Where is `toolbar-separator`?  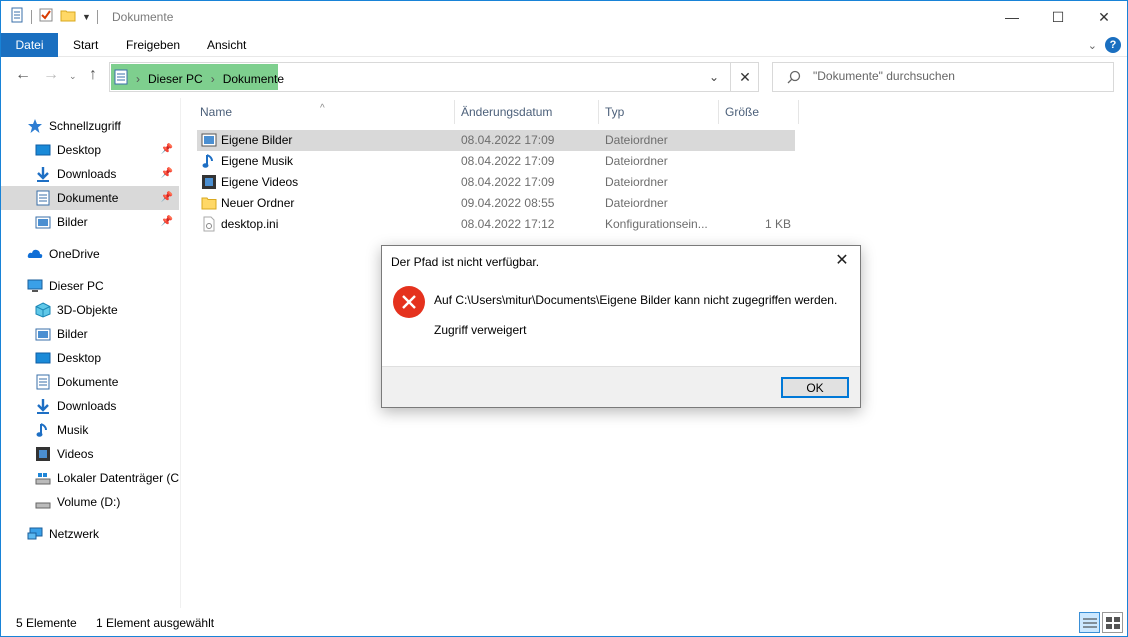 toolbar-separator is located at coordinates (97, 16).